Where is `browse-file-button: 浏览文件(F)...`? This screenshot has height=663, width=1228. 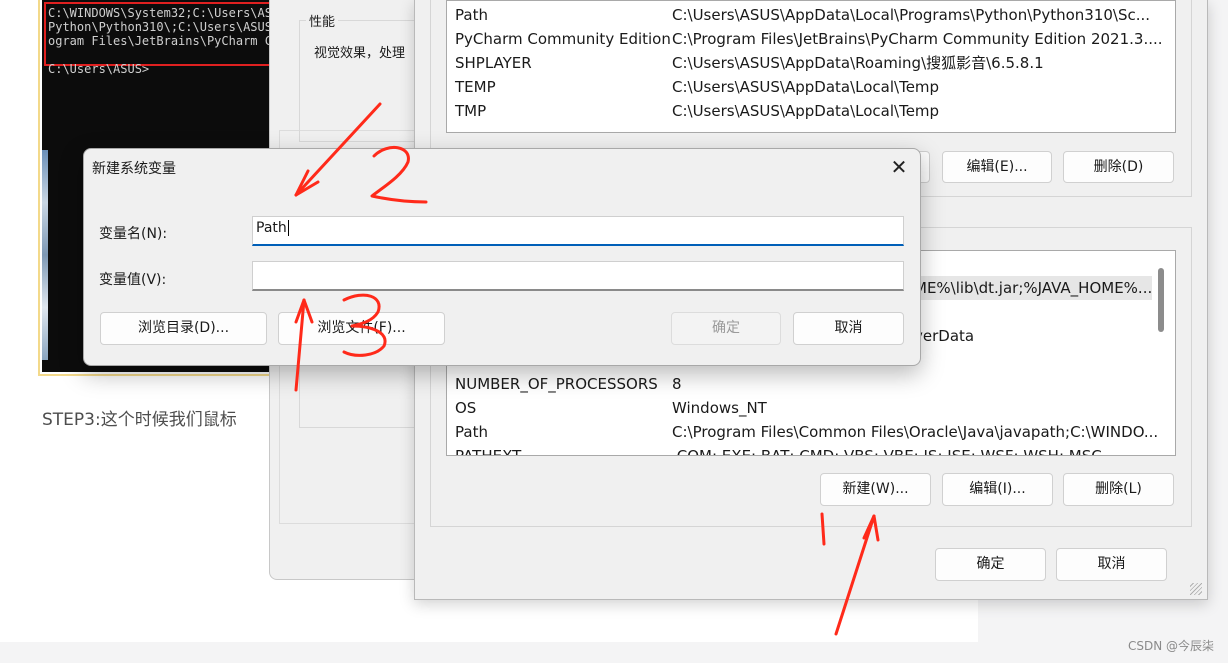 browse-file-button: 浏览文件(F)... is located at coordinates (361, 328).